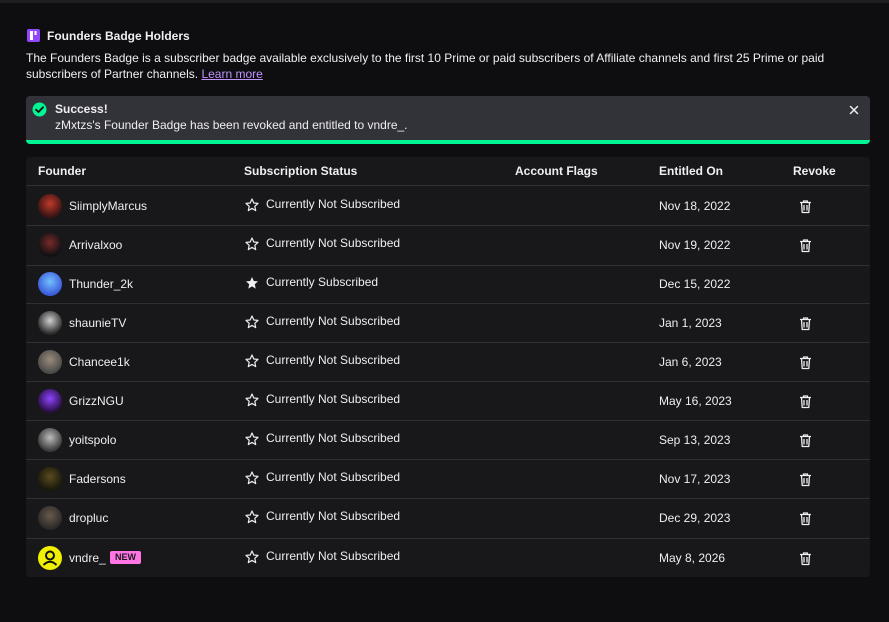 This screenshot has height=622, width=889. Describe the element at coordinates (99, 362) in the screenshot. I see `founder-name: Chancee1k` at that location.